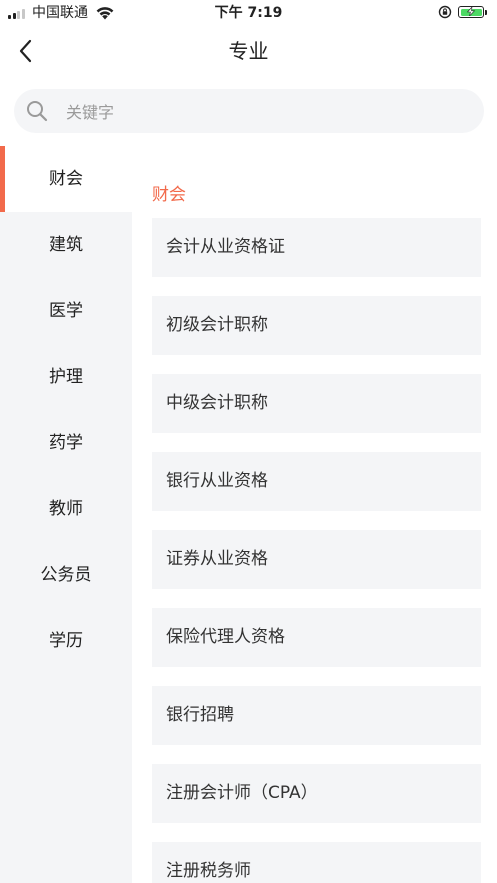 The image size is (497, 883). I want to click on list-item: 初级会计职称, so click(316, 325).